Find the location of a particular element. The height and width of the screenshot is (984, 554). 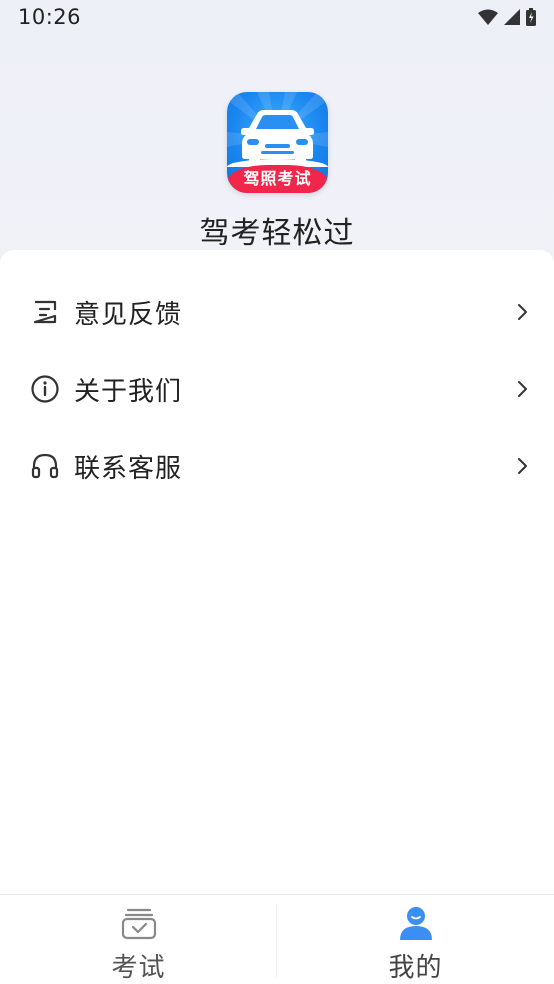

app-name: 驾考轻松过 is located at coordinates (277, 233).